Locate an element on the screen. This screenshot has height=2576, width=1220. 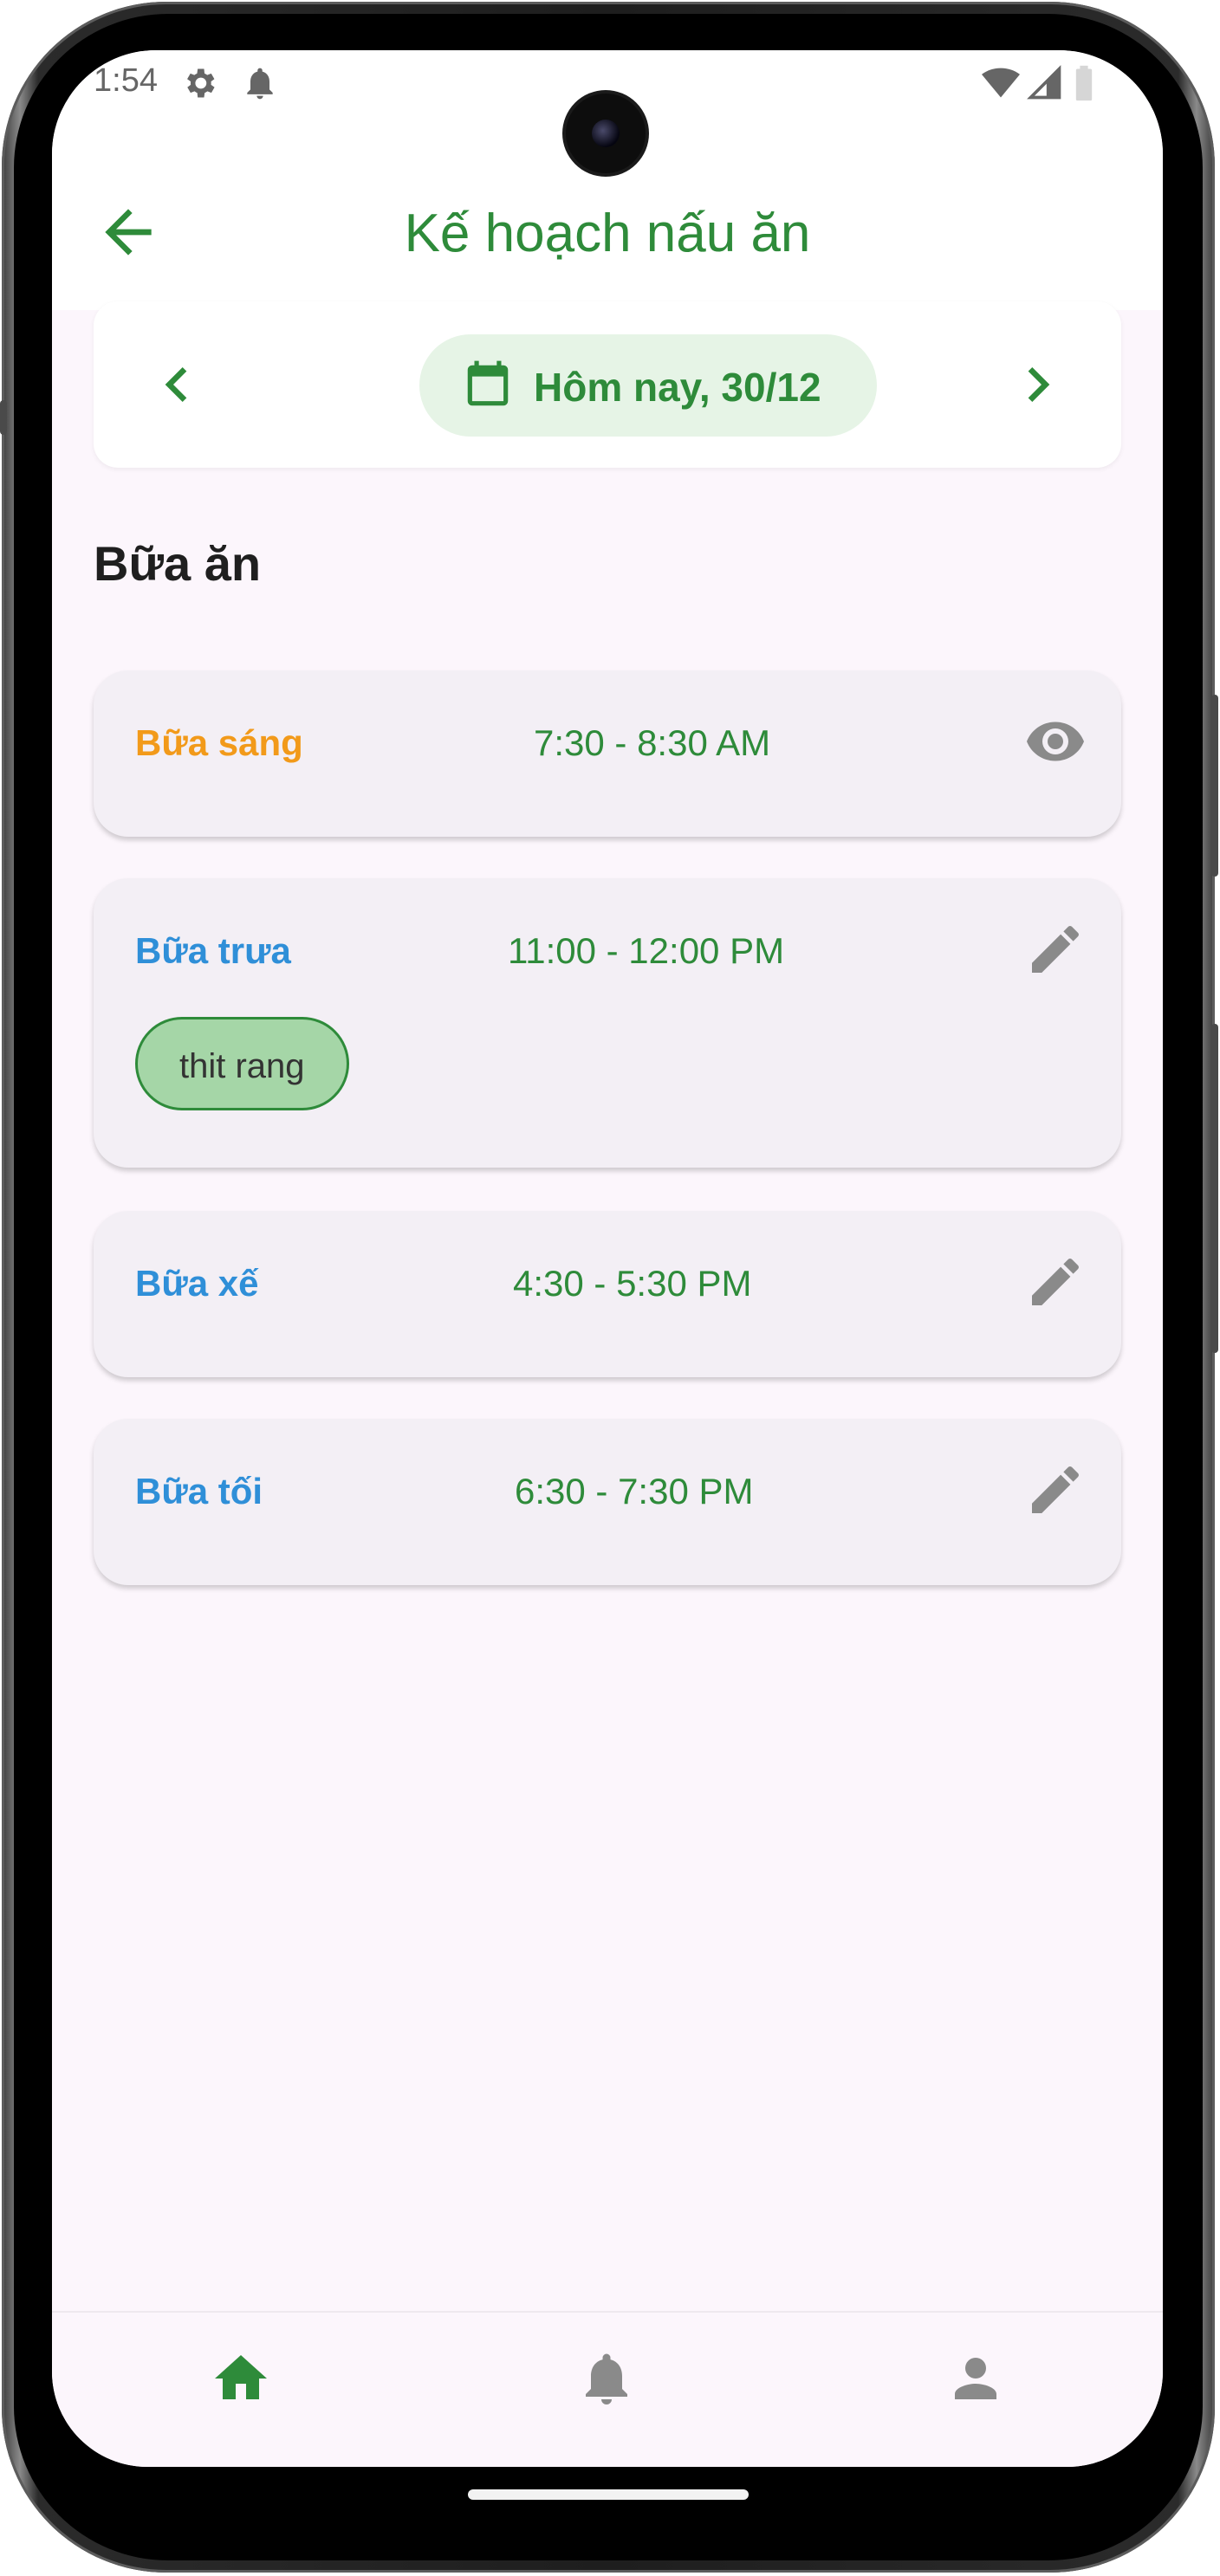
bell-icon is located at coordinates (606, 2378).